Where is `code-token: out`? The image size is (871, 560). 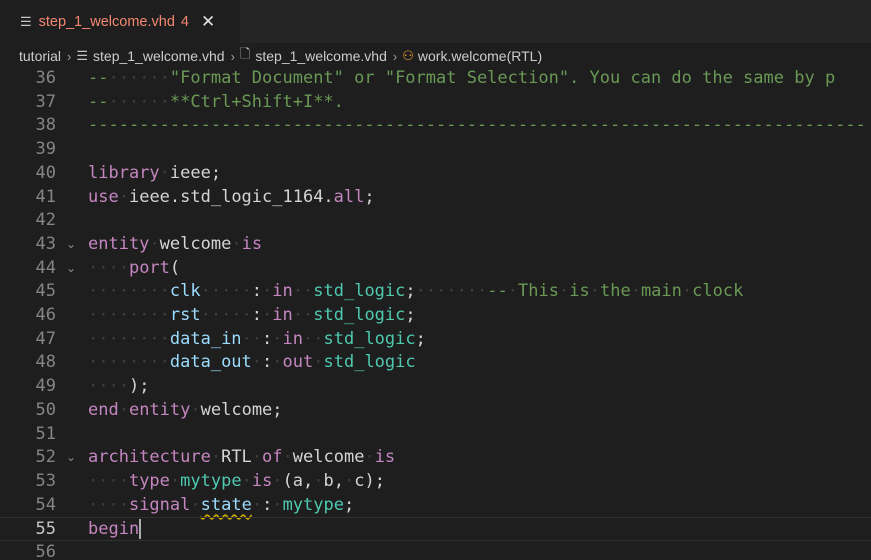
code-token: out is located at coordinates (298, 362).